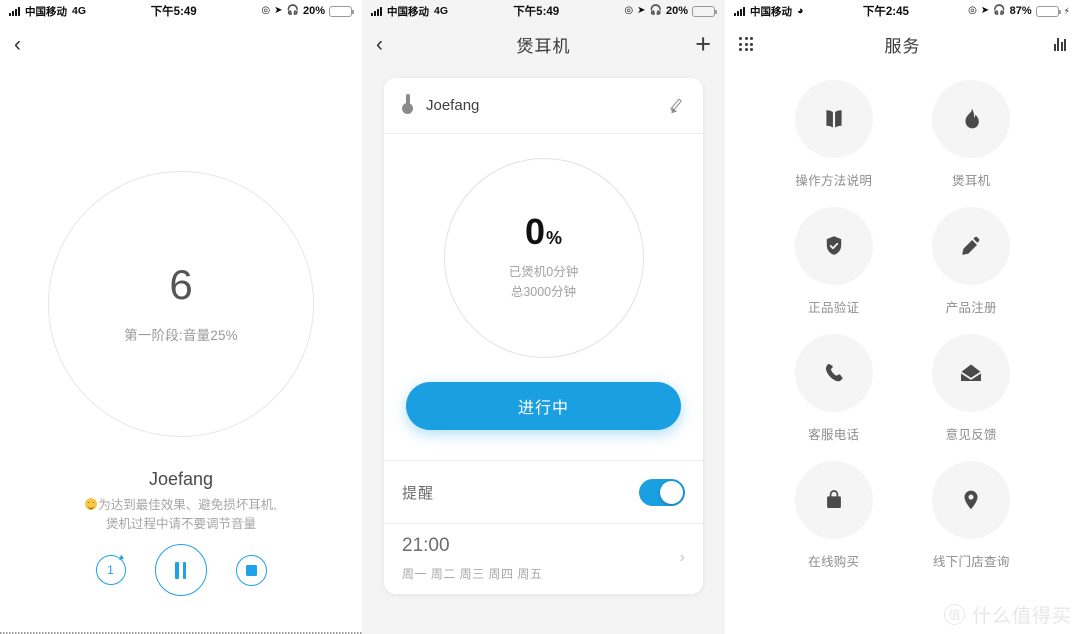 Image resolution: width=1080 pixels, height=634 pixels. What do you see at coordinates (676, 11) in the screenshot?
I see `battery-percent-label: 20%` at bounding box center [676, 11].